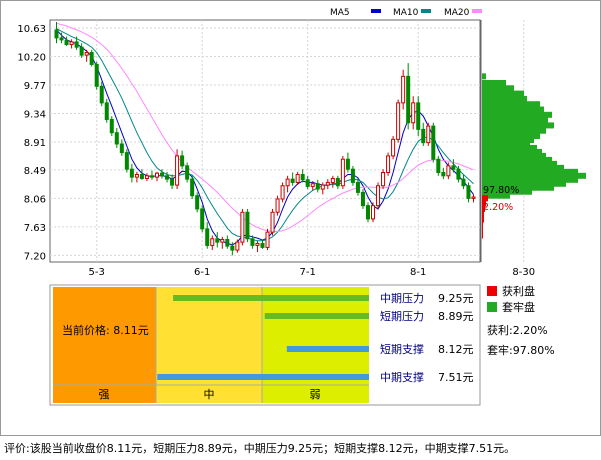 Image resolution: width=601 pixels, height=460 pixels. Describe the element at coordinates (498, 207) in the screenshot. I see `locked-pct-label: 2.20%` at that location.